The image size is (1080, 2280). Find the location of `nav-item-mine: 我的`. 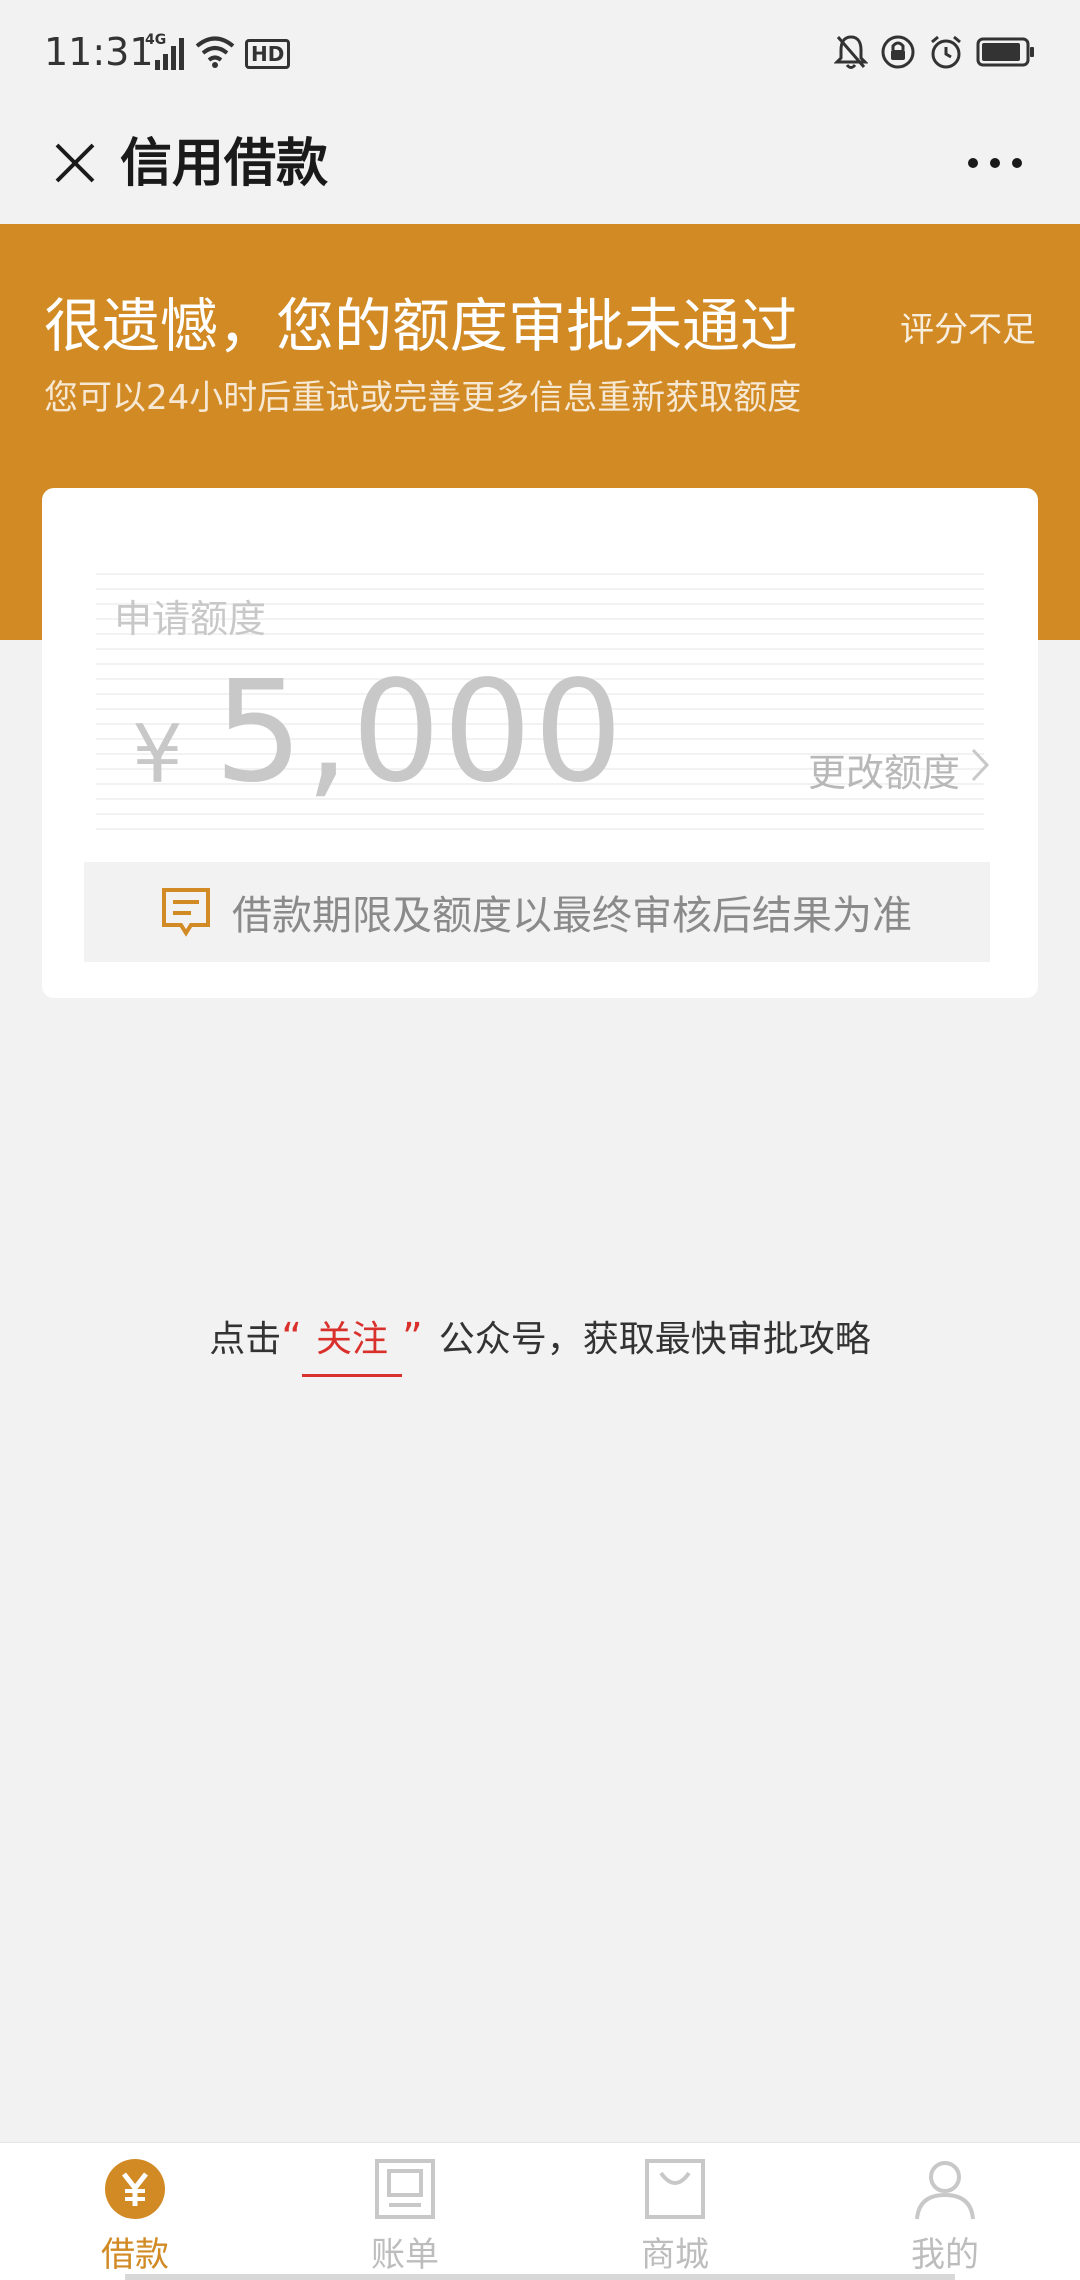

nav-item-mine: 我的 is located at coordinates (945, 2211).